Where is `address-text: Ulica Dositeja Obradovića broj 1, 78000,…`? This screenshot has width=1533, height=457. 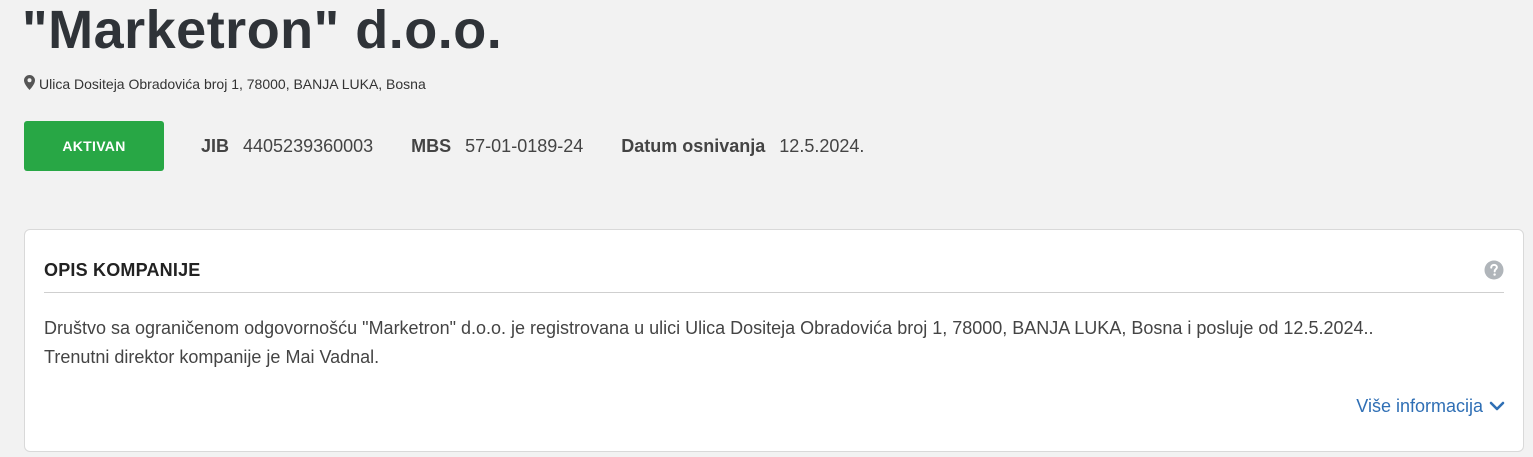 address-text: Ulica Dositeja Obradovića broj 1, 78000,… is located at coordinates (232, 84).